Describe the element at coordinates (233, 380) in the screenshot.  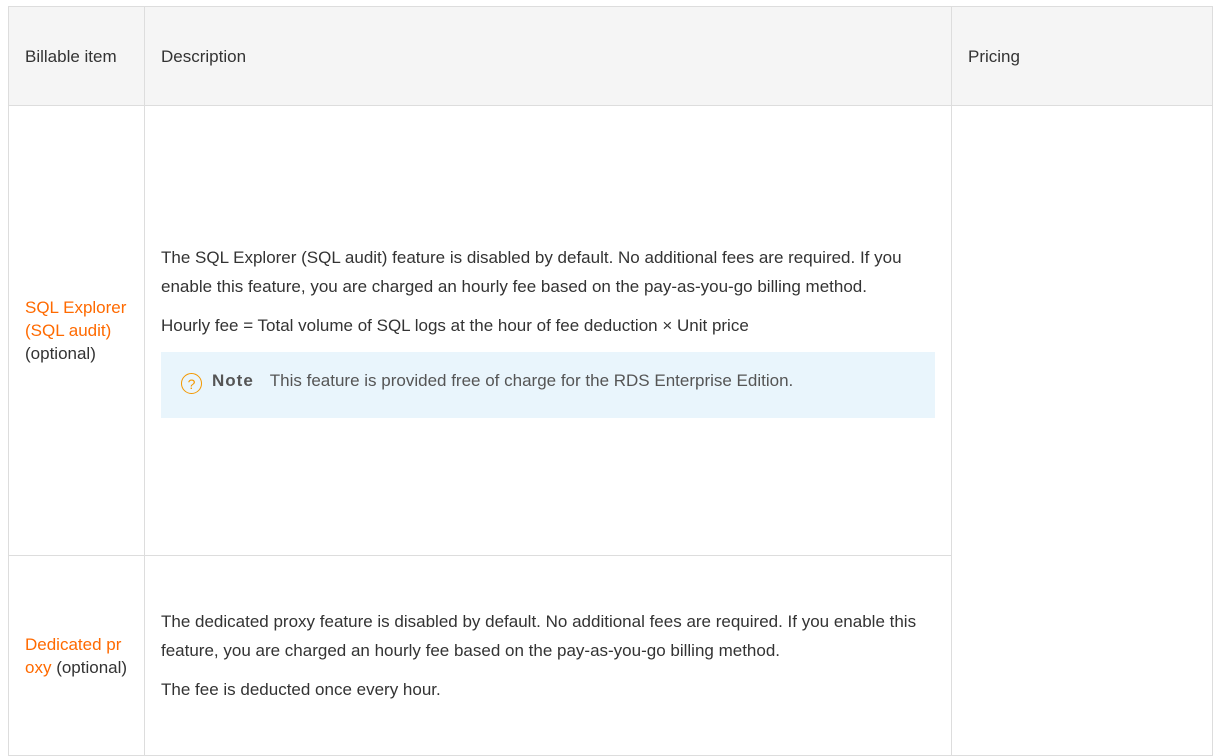
I see `note-label: Note` at that location.